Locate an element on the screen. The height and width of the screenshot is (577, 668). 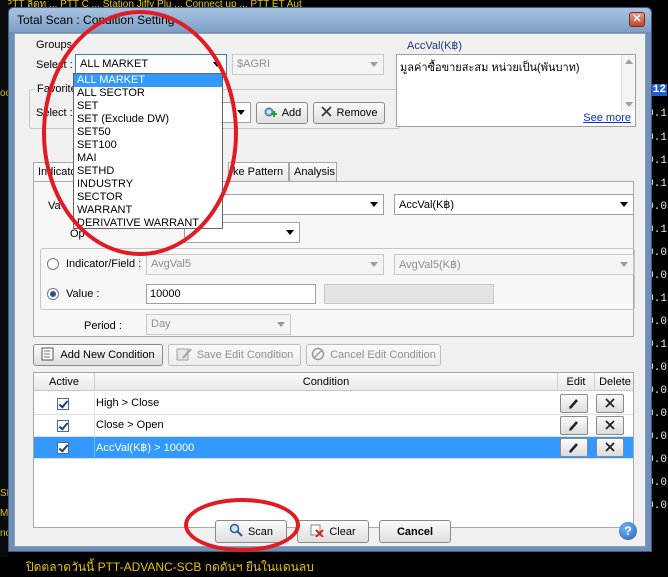
add-new-condition-label: Add New Condition is located at coordinates (107, 355).